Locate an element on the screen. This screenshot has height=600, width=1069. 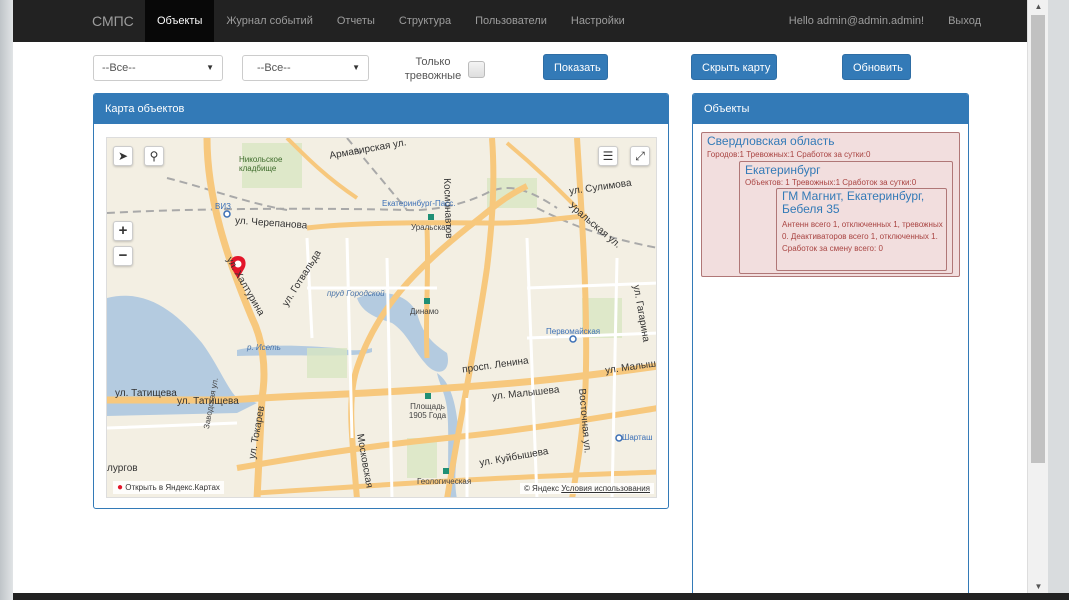
window-edge-right is located at coordinates (1058, 300).